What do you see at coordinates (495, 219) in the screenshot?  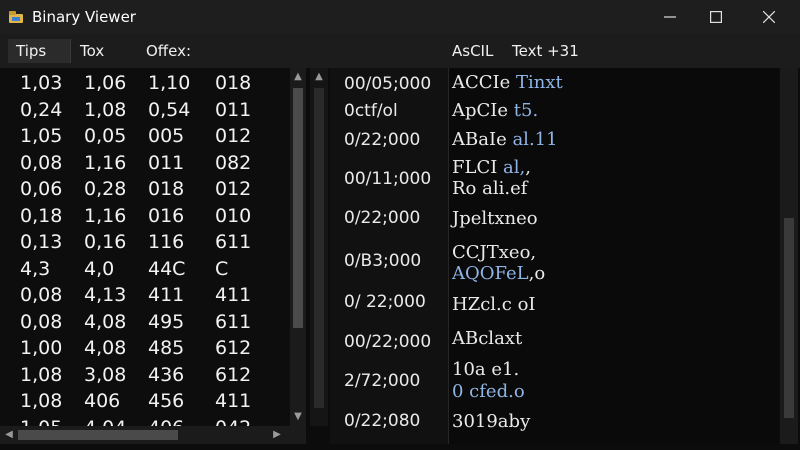 I see `ascii-line: Jpeltxneo` at bounding box center [495, 219].